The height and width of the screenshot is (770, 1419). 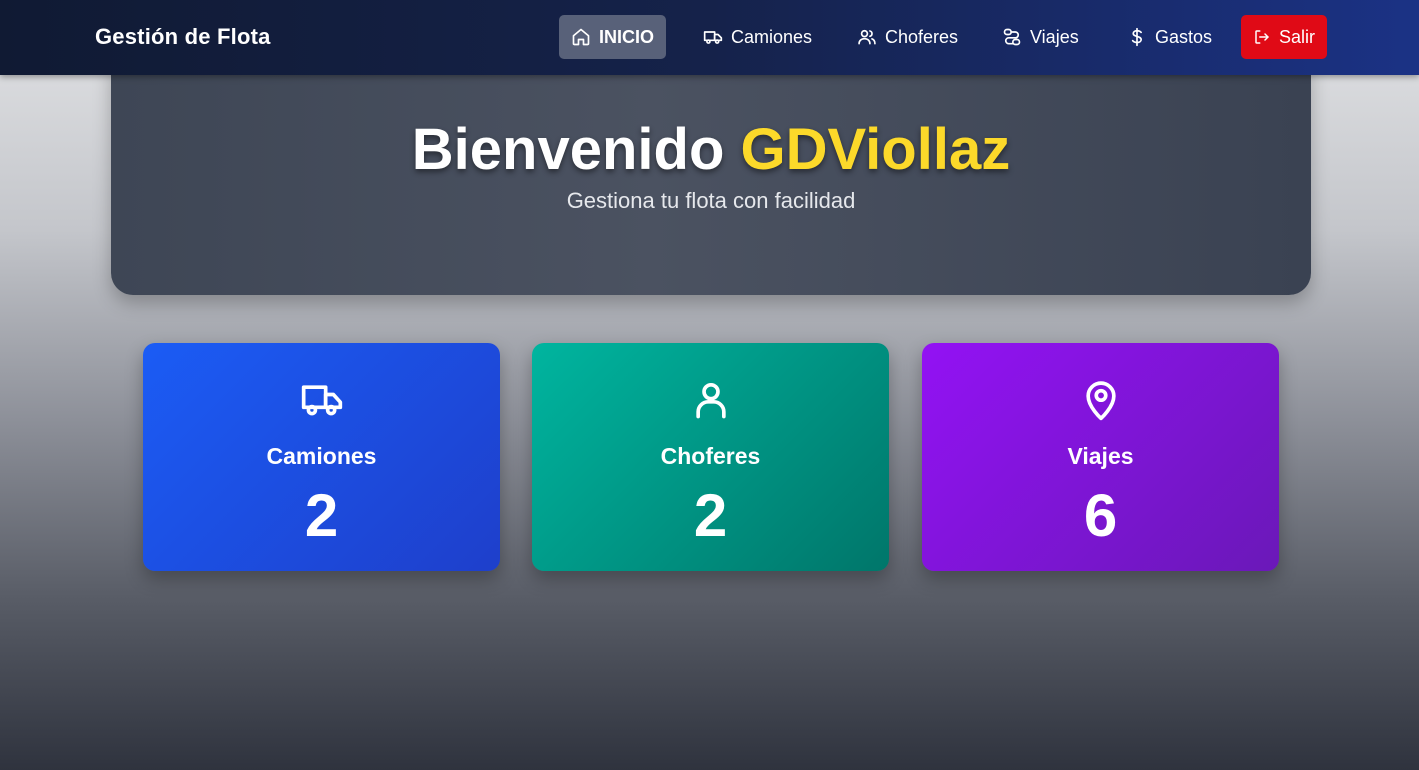 I want to click on nav-camiones-label: Camiones, so click(x=772, y=36).